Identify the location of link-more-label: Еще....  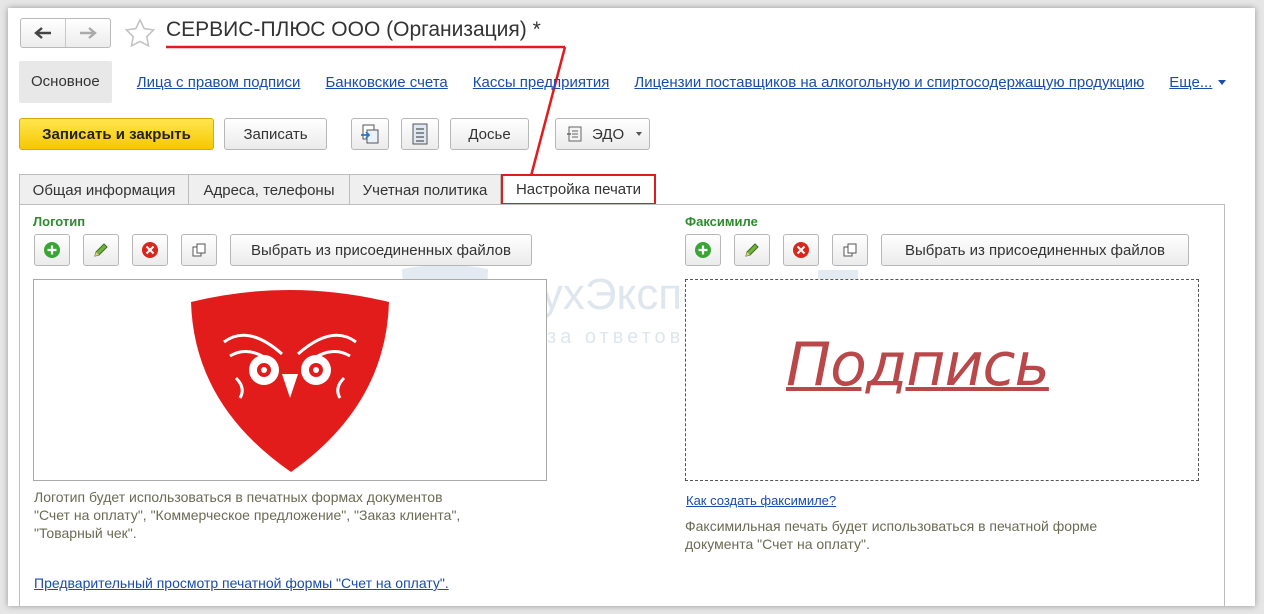
(1191, 82).